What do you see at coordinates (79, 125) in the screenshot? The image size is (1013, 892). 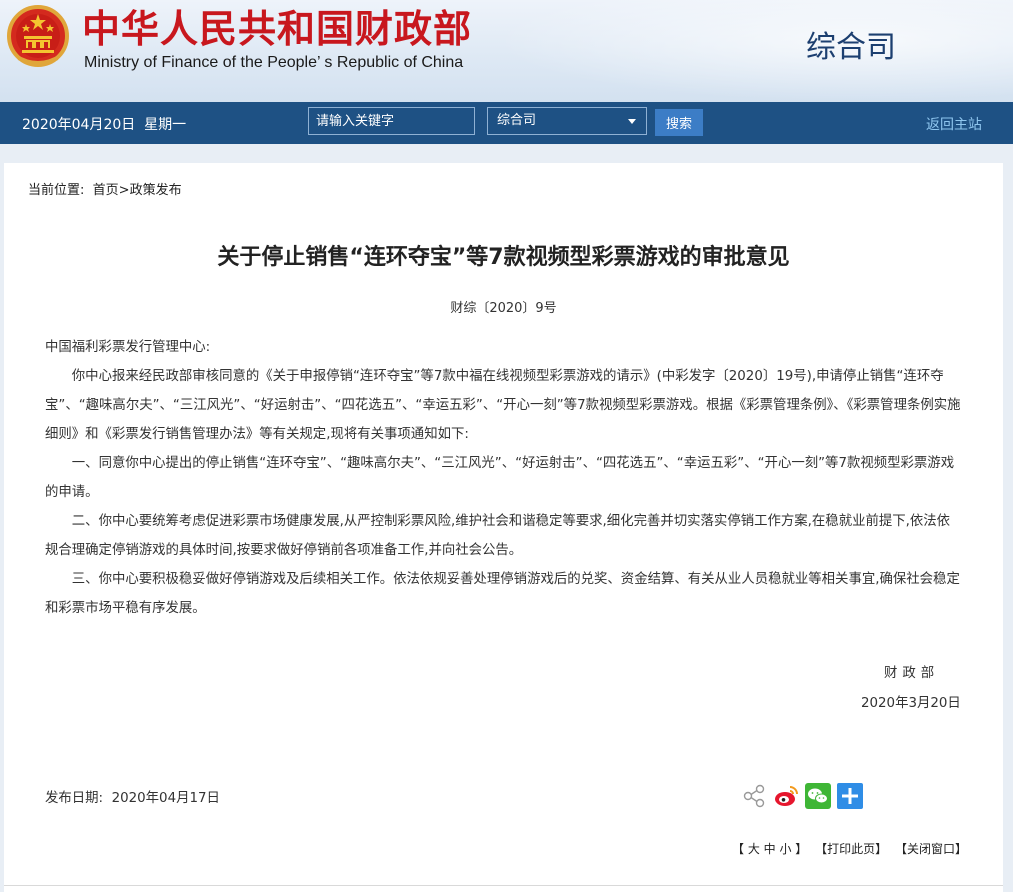 I see `date-text: 2020年04月20日` at bounding box center [79, 125].